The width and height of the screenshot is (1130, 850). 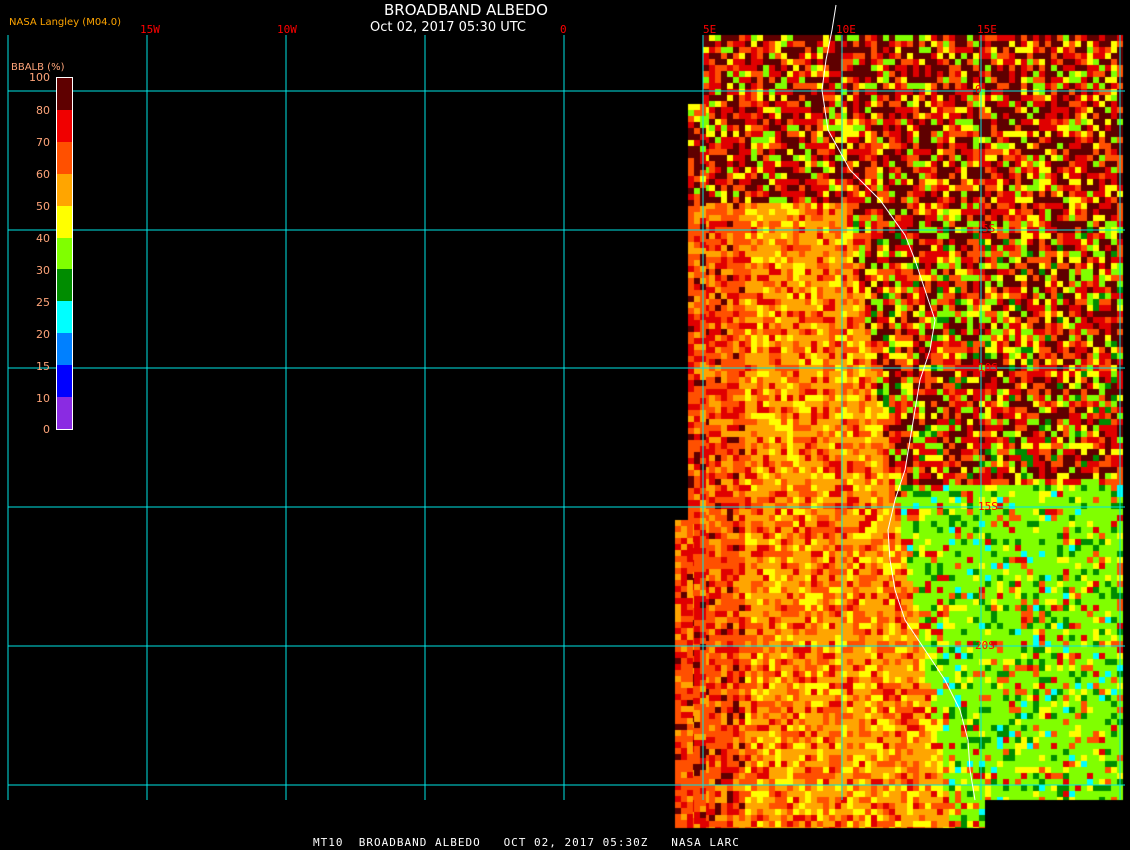 What do you see at coordinates (43, 206) in the screenshot?
I see `legend-tick: 50` at bounding box center [43, 206].